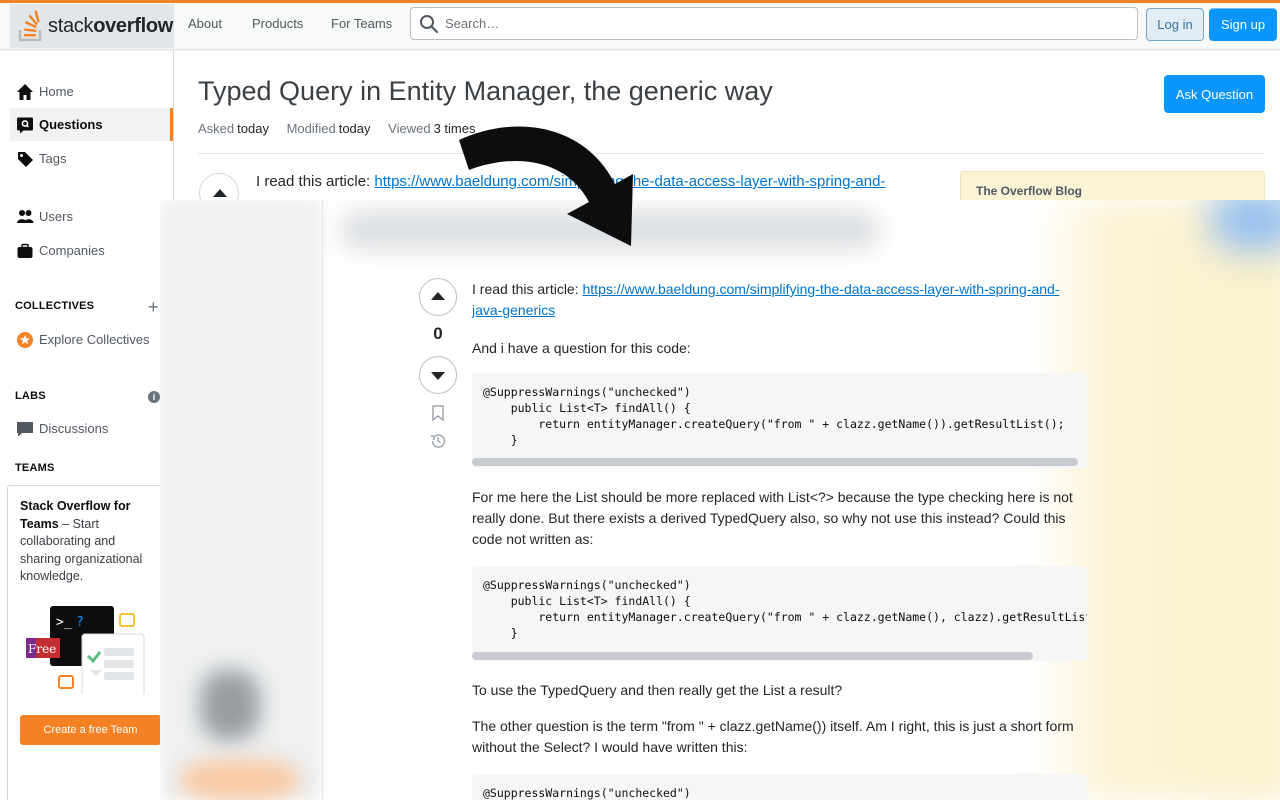 Image resolution: width=1280 pixels, height=800 pixels. I want to click on asked-label: Asked, so click(216, 128).